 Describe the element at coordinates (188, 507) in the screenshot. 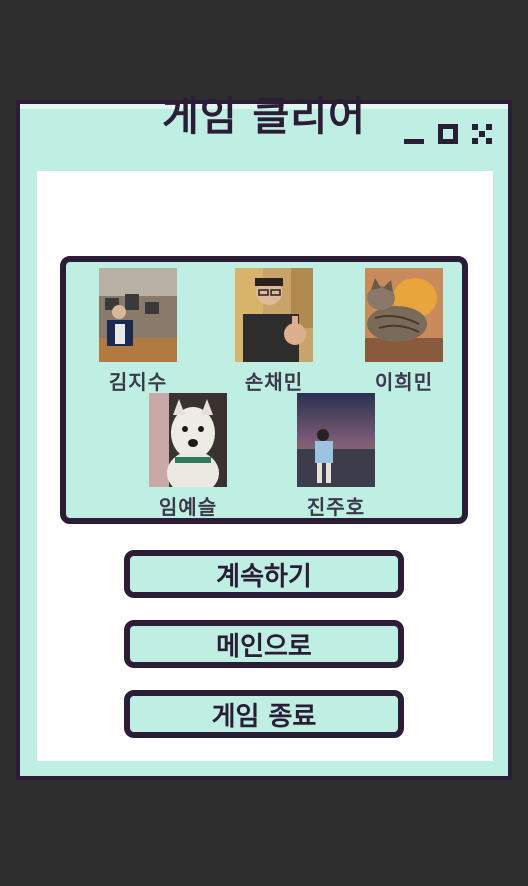

I see `member-name: 임예슬` at that location.